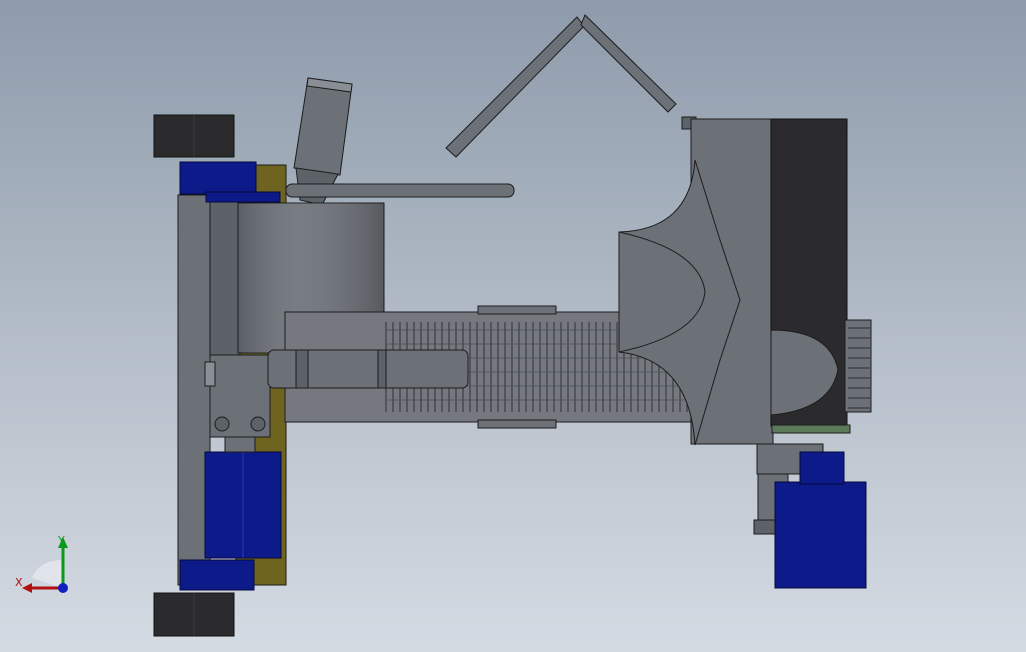 This screenshot has height=652, width=1026. What do you see at coordinates (628, 63) in the screenshot?
I see `hood-right-panel` at bounding box center [628, 63].